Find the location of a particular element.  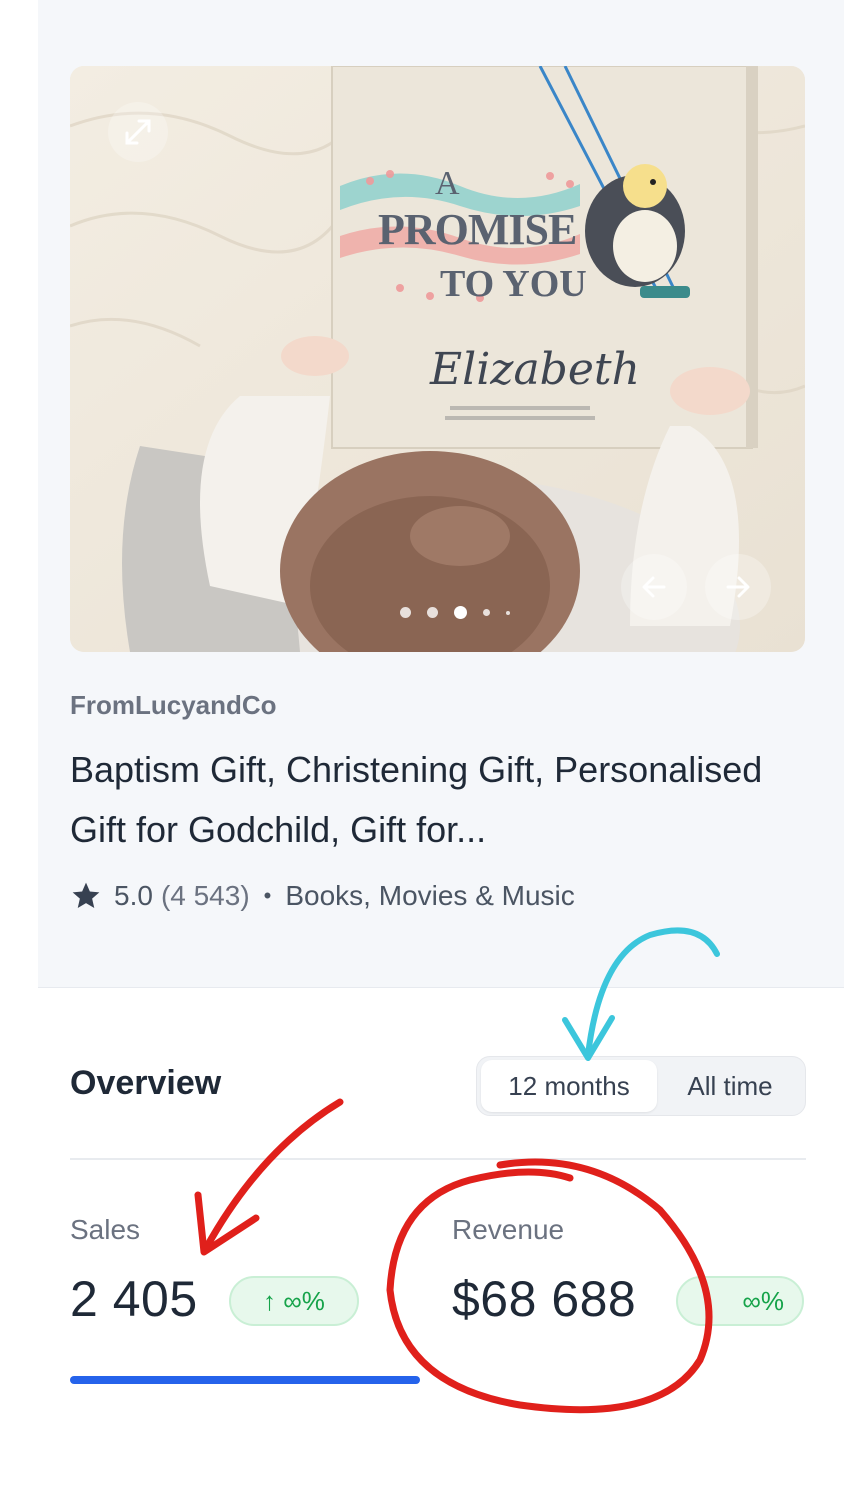

svg-text: Elizabeth is located at coordinates (534, 369).